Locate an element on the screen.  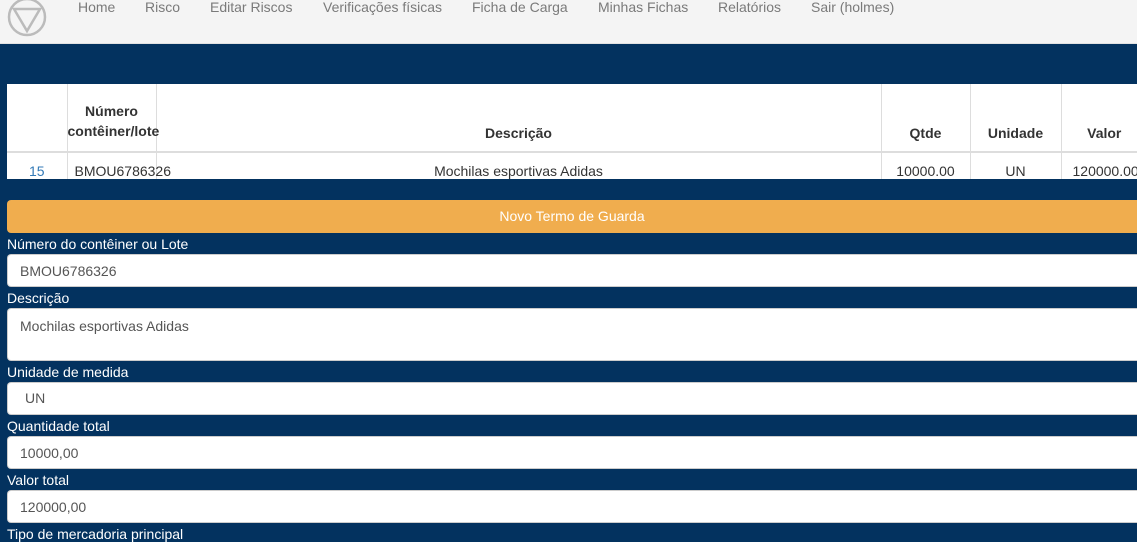
nav-home: Home is located at coordinates (96, 8).